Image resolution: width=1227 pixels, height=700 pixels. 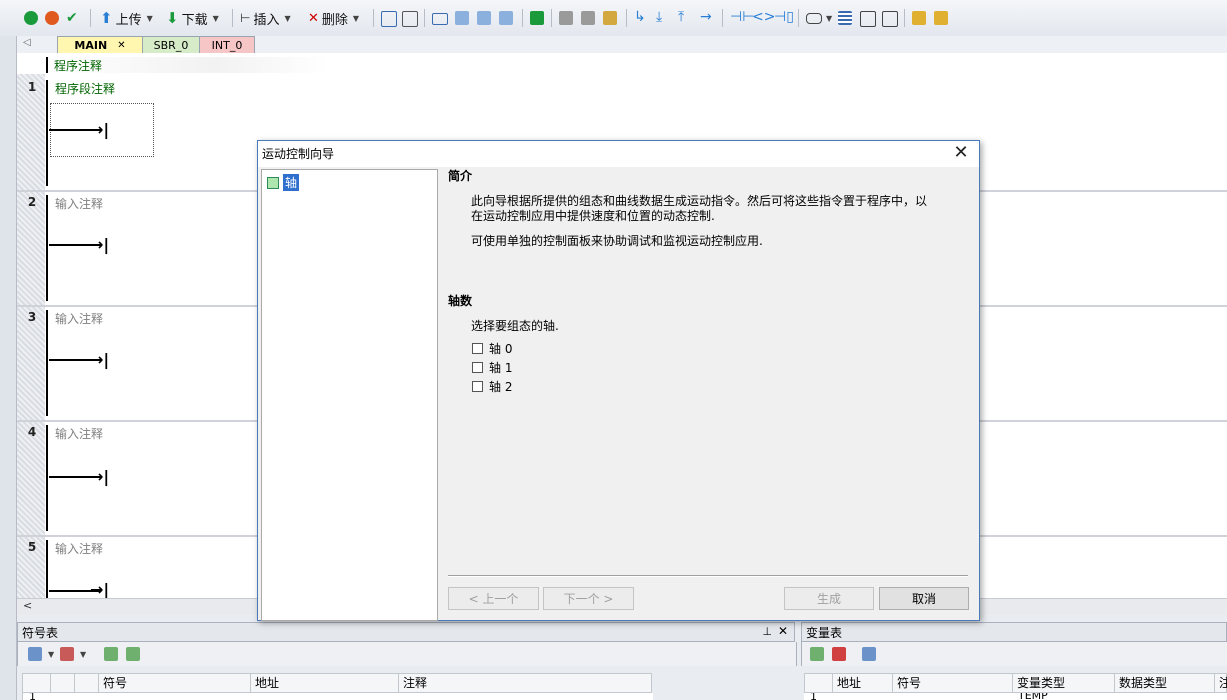 What do you see at coordinates (492, 367) in the screenshot?
I see `axis-1-option: 轴 1` at bounding box center [492, 367].